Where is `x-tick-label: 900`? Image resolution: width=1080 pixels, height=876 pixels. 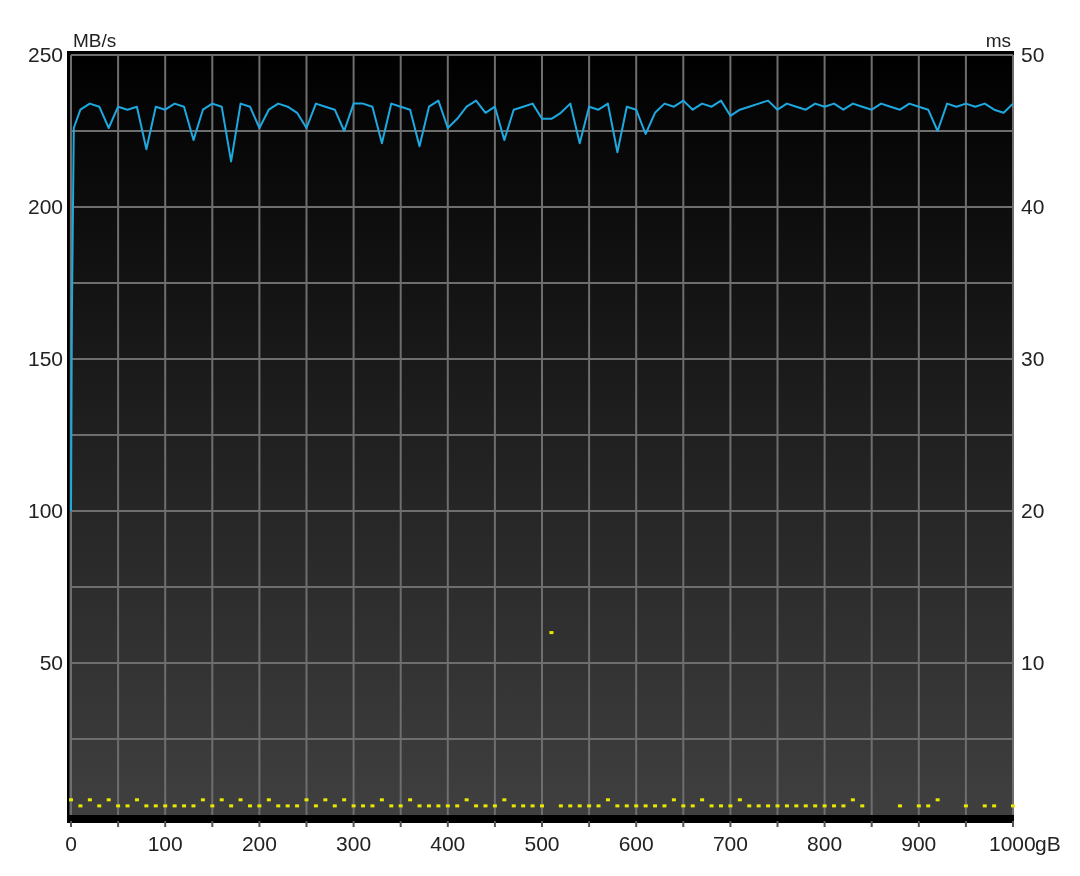
x-tick-label: 900 is located at coordinates (919, 843).